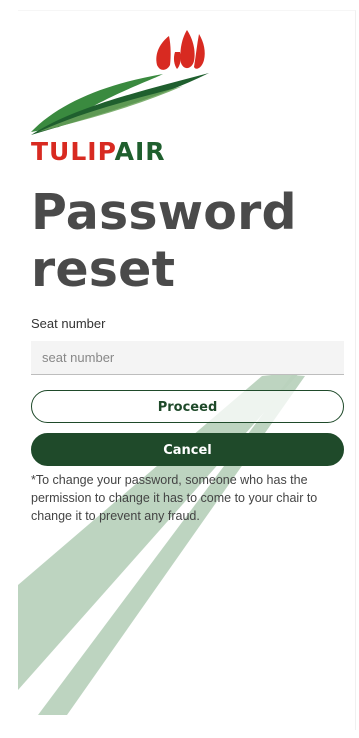 The height and width of the screenshot is (738, 359). I want to click on cancel-button: Cancel, so click(187, 449).